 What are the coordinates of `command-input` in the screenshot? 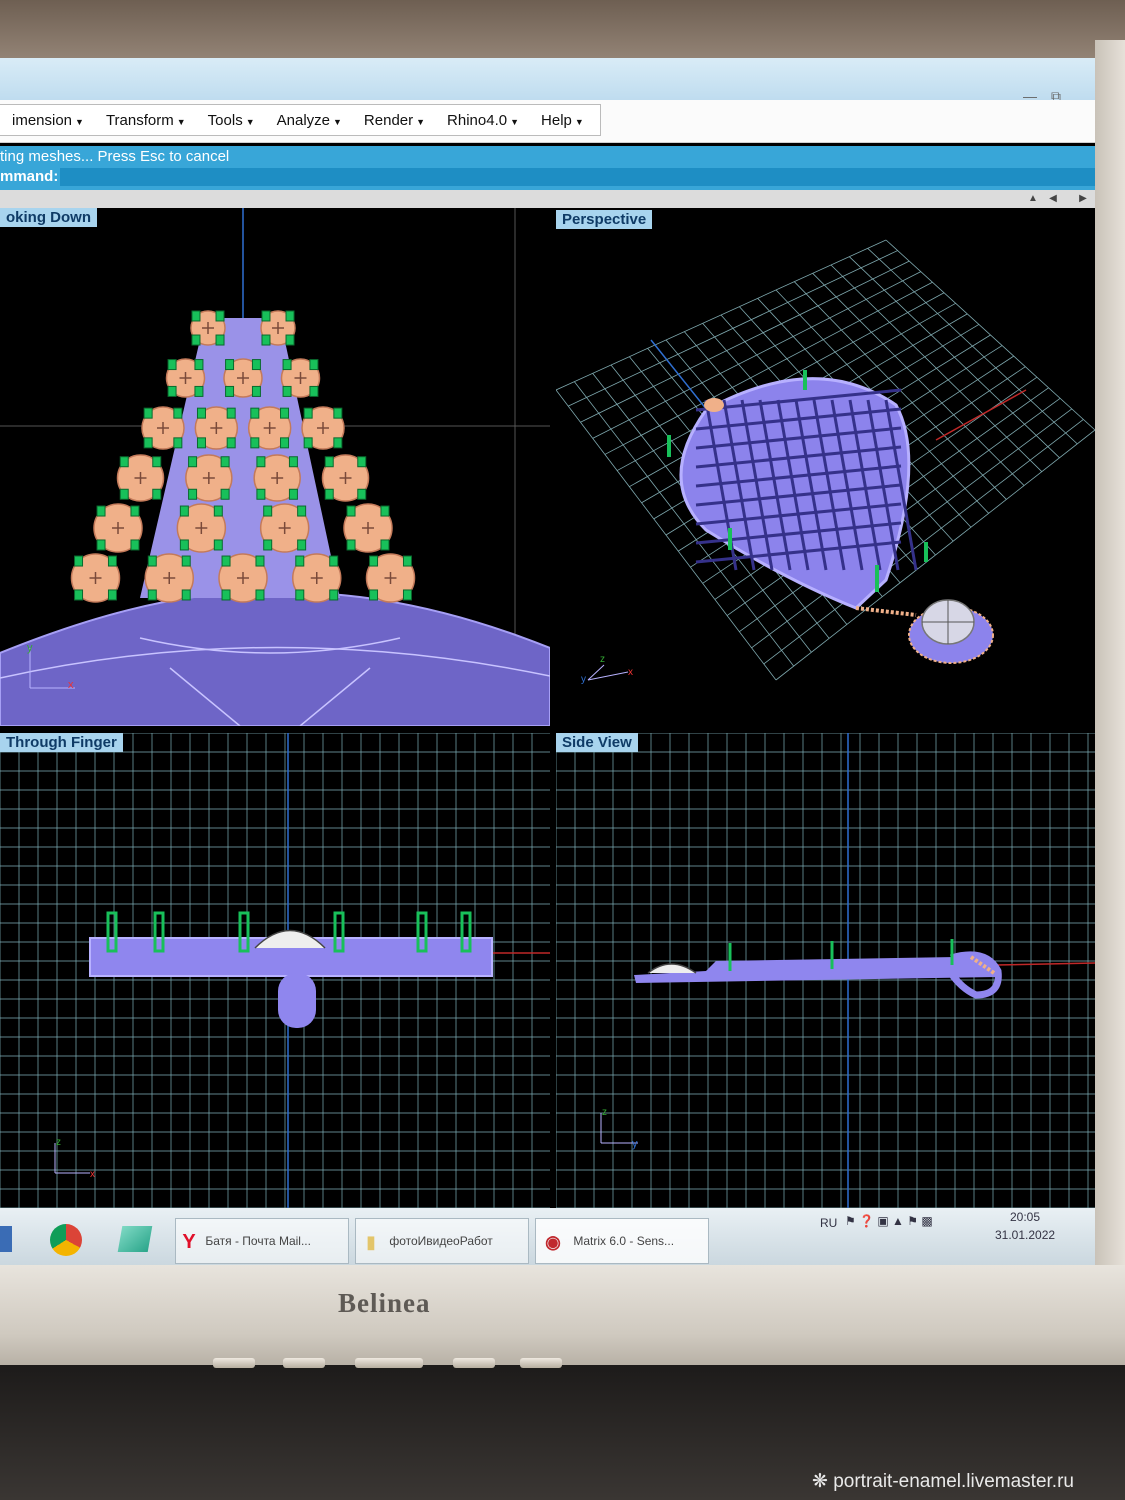 It's located at (577, 177).